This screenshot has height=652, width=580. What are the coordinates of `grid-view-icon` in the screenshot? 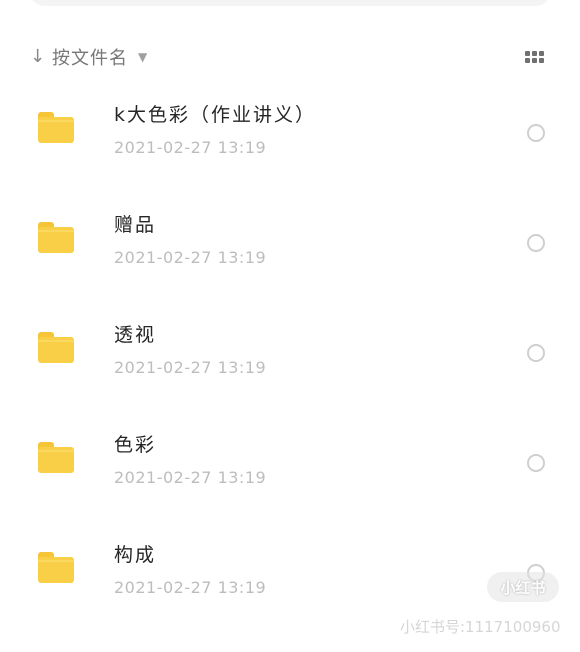 It's located at (527, 53).